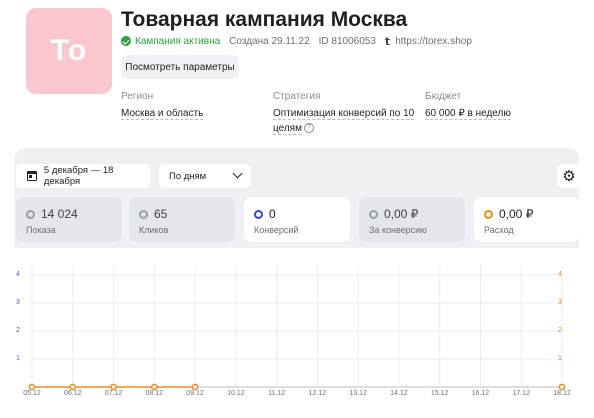 This screenshot has width=594, height=418. What do you see at coordinates (521, 393) in the screenshot?
I see `x-tick-label: 17.12` at bounding box center [521, 393].